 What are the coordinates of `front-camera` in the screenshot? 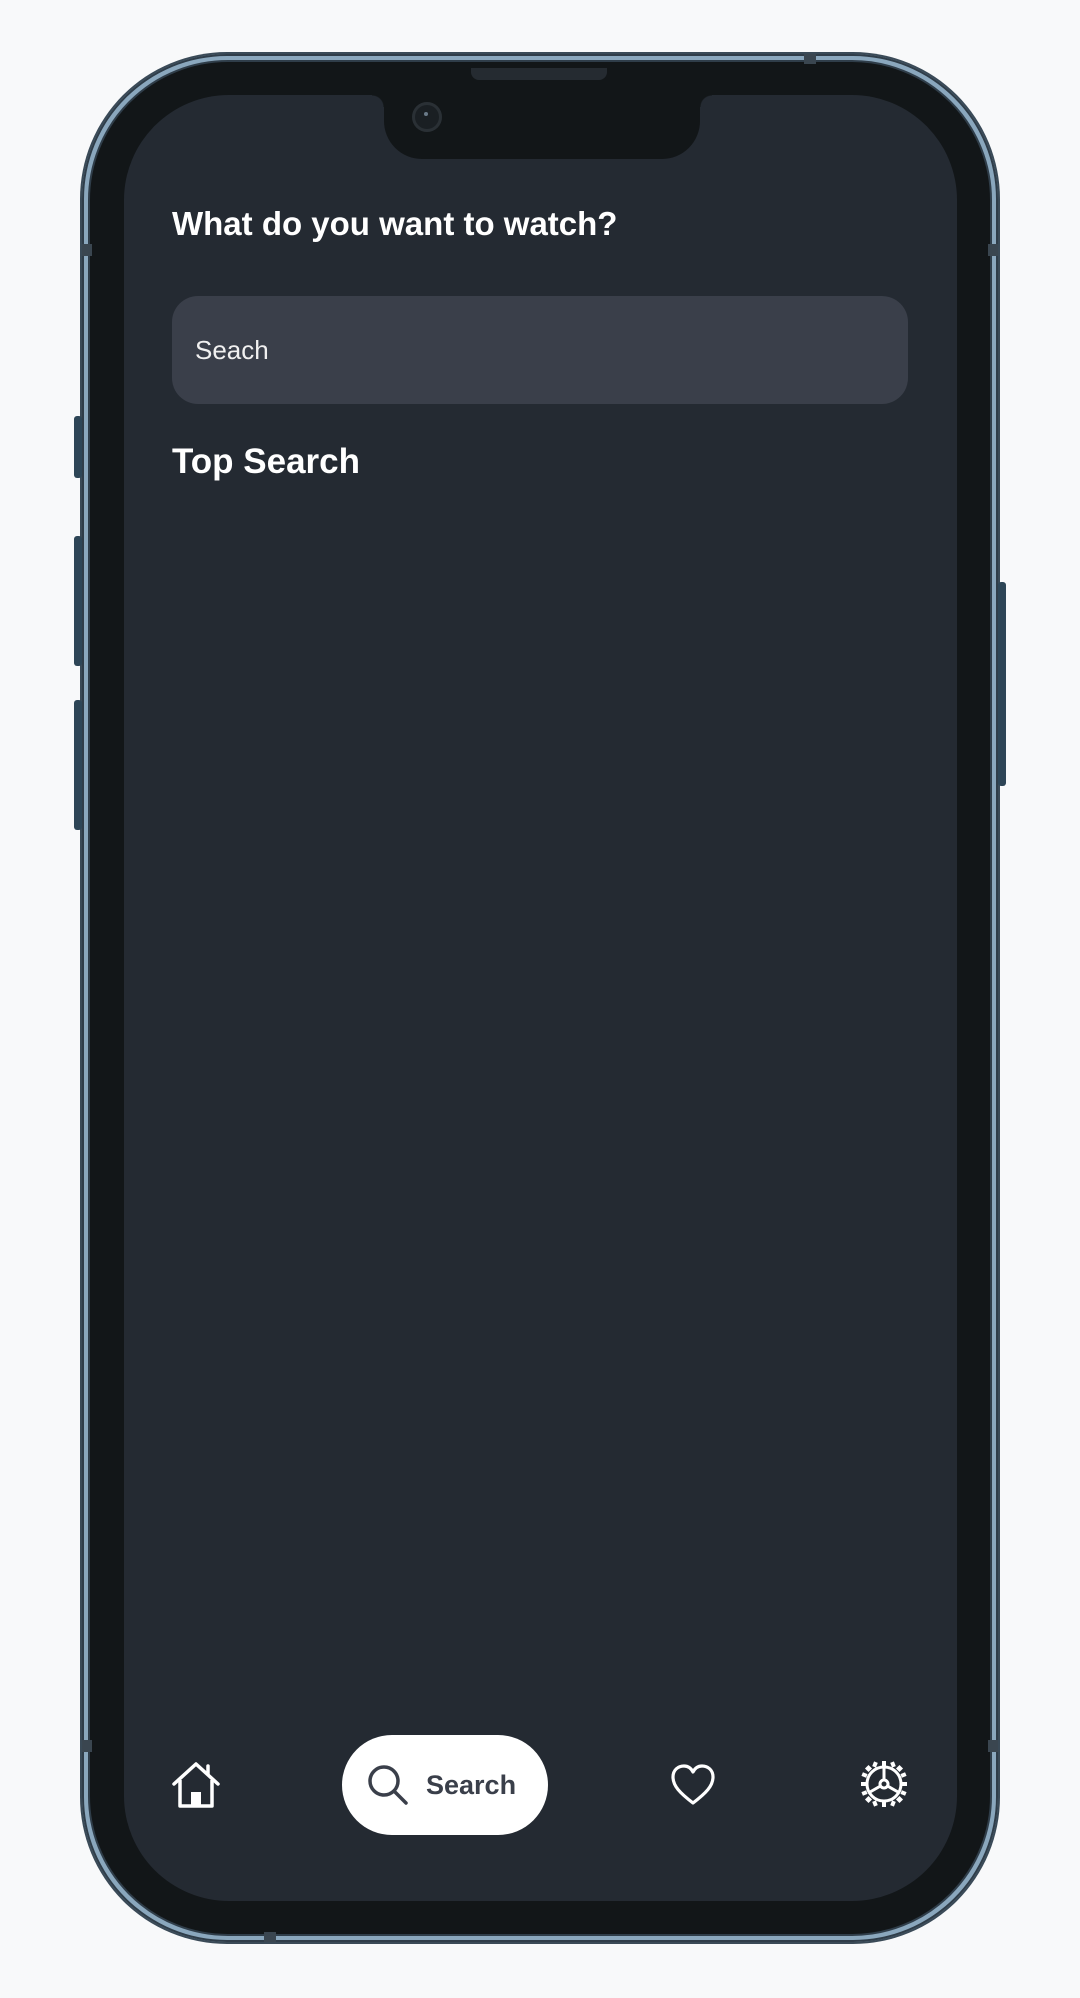 It's located at (427, 117).